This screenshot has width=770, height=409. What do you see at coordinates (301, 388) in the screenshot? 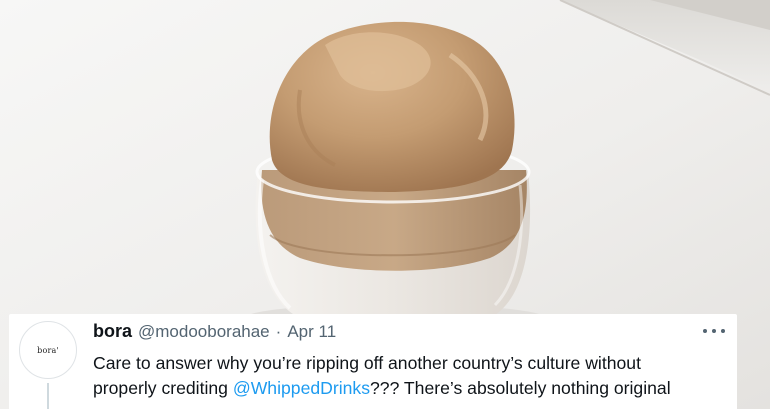
I see `mention-link: @WhippedDrinks` at bounding box center [301, 388].